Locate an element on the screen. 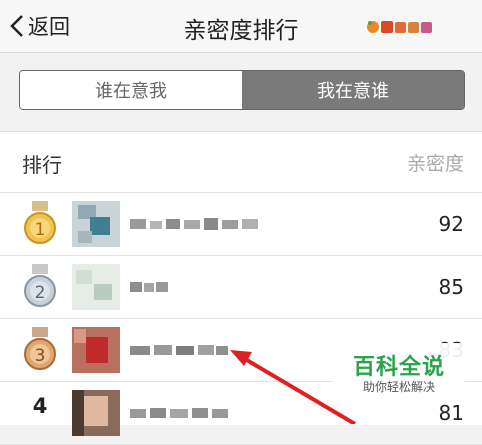  silver-medal-icon: 2 is located at coordinates (40, 285).